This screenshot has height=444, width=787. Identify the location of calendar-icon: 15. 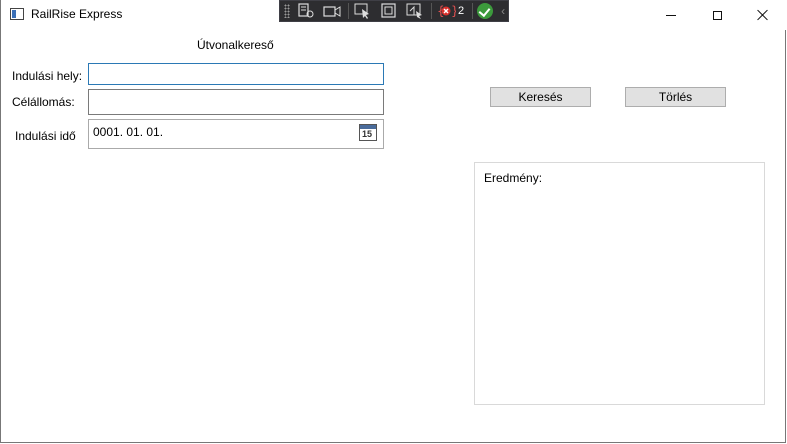
(368, 132).